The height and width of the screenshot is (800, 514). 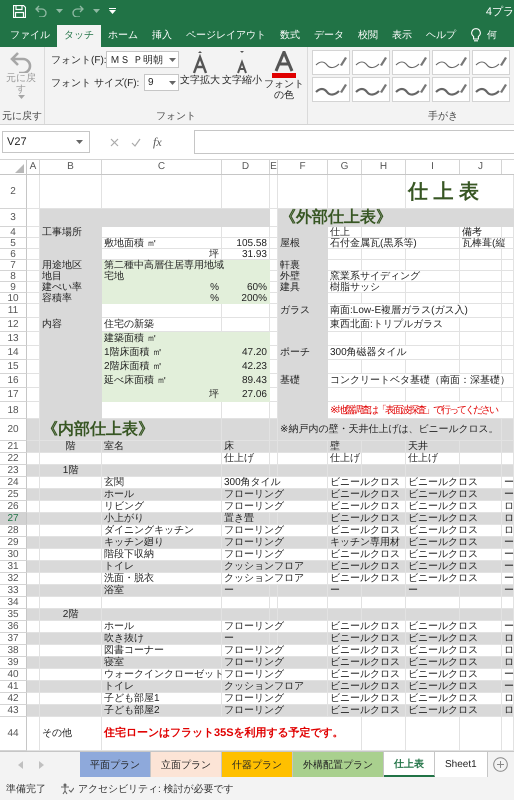 I want to click on column-header: D, so click(x=246, y=167).